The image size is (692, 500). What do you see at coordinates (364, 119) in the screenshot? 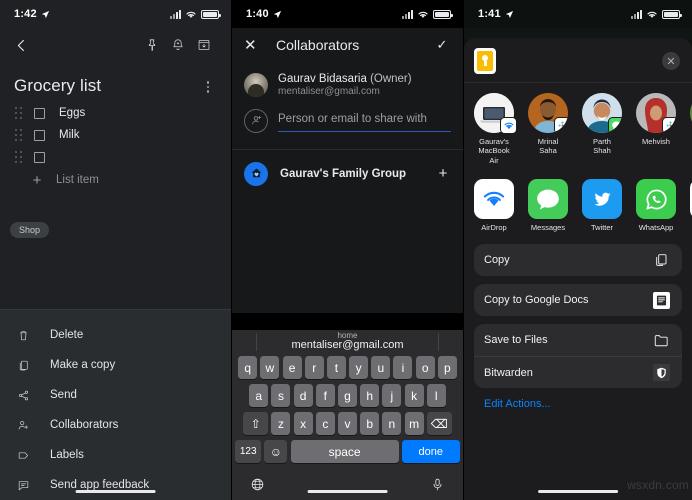
I see `share-input` at bounding box center [364, 119].